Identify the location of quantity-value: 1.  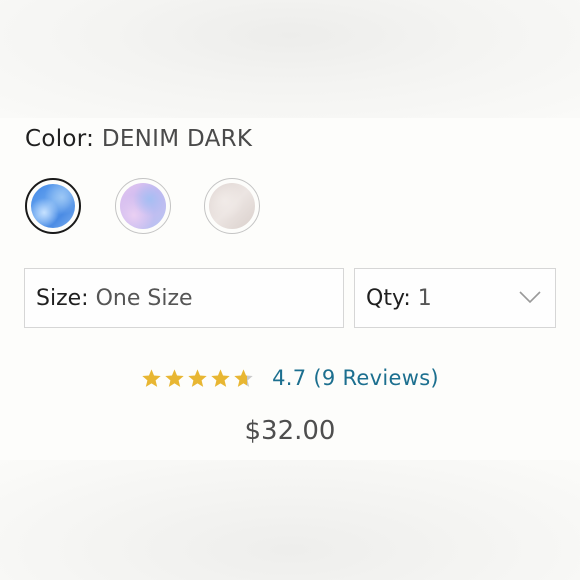
(424, 298).